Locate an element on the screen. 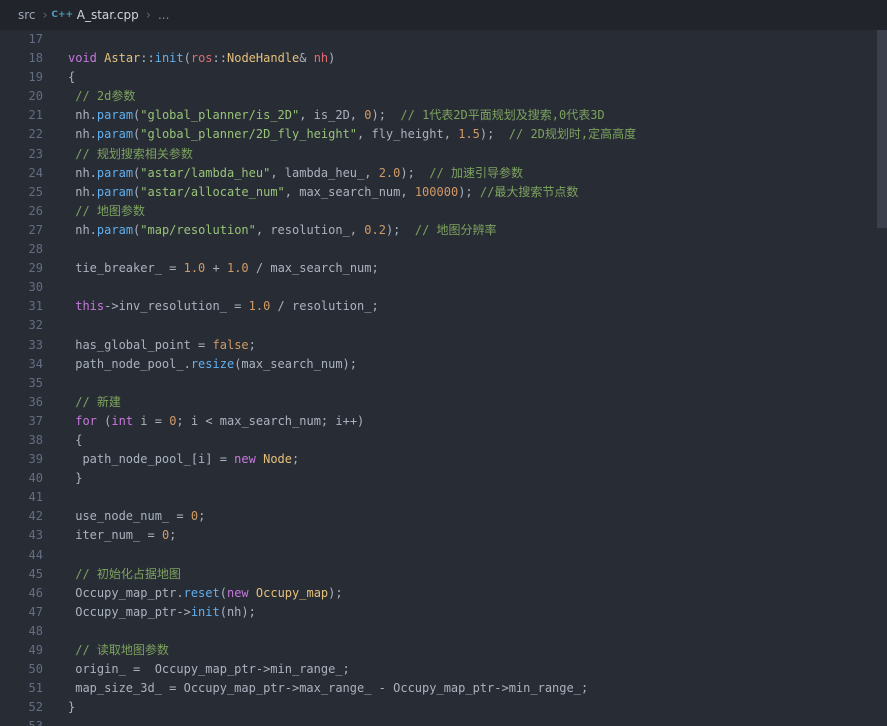 Image resolution: width=887 pixels, height=726 pixels. code-line: 17 is located at coordinates (443, 39).